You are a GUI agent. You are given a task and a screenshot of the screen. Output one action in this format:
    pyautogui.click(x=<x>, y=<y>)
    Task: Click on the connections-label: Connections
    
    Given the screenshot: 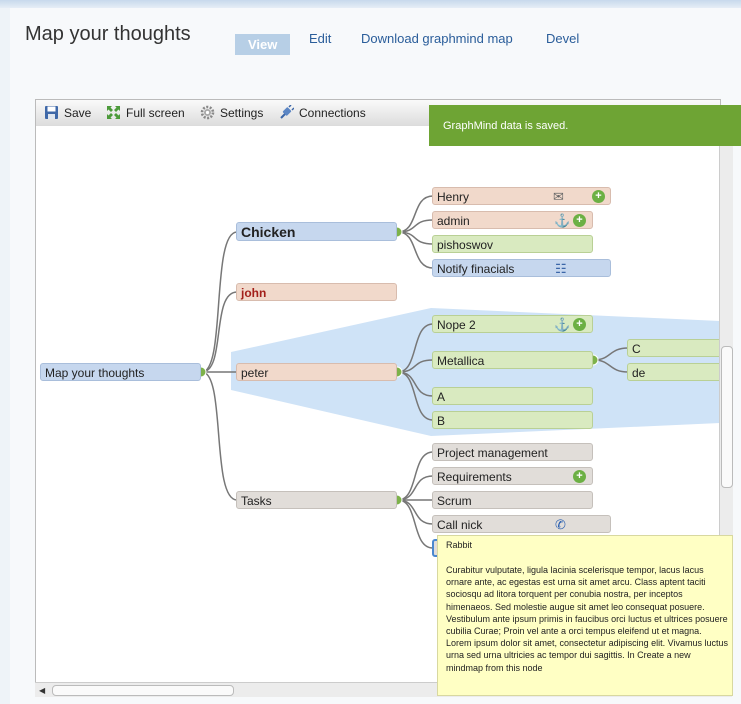 What is the action you would take?
    pyautogui.click(x=332, y=113)
    